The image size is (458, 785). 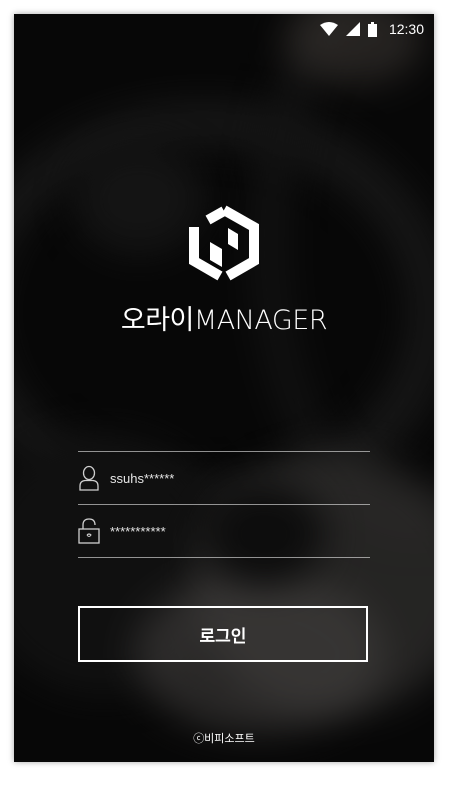 What do you see at coordinates (406, 29) in the screenshot?
I see `status-time: 12:30` at bounding box center [406, 29].